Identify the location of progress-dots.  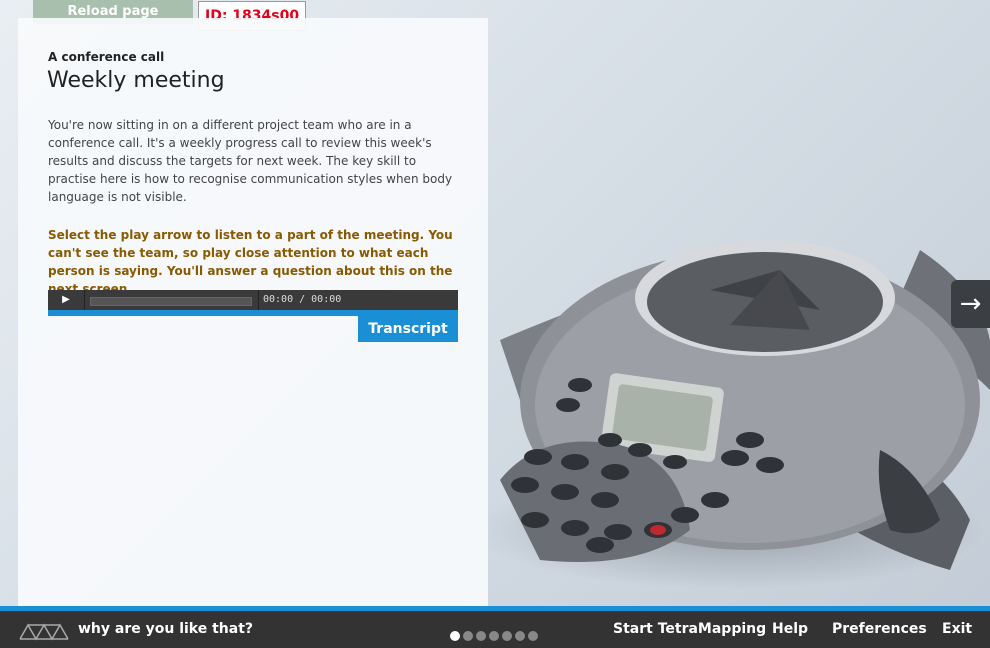
(494, 636).